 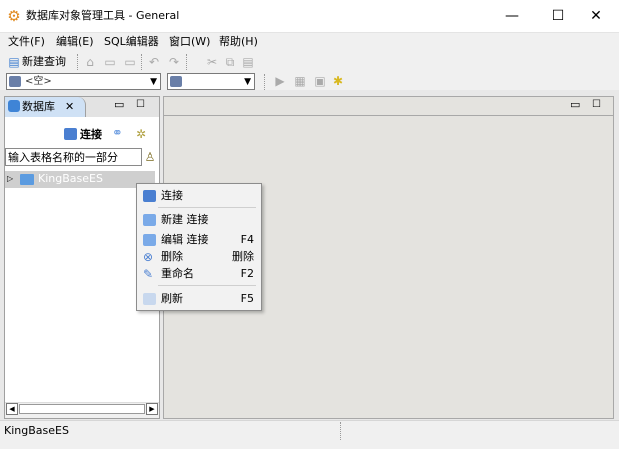 I want to click on connection-combo-value: <空>, so click(x=38, y=81).